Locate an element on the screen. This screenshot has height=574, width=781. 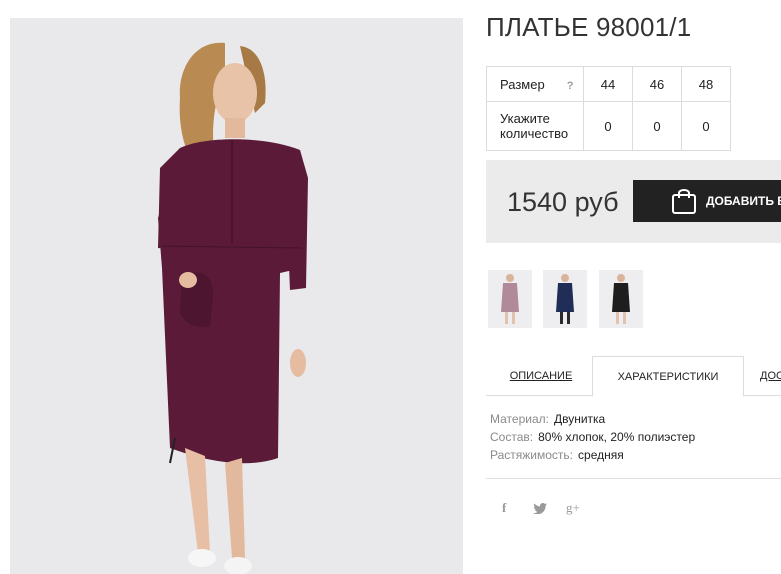
googleplus-icon: g+ is located at coordinates (573, 508).